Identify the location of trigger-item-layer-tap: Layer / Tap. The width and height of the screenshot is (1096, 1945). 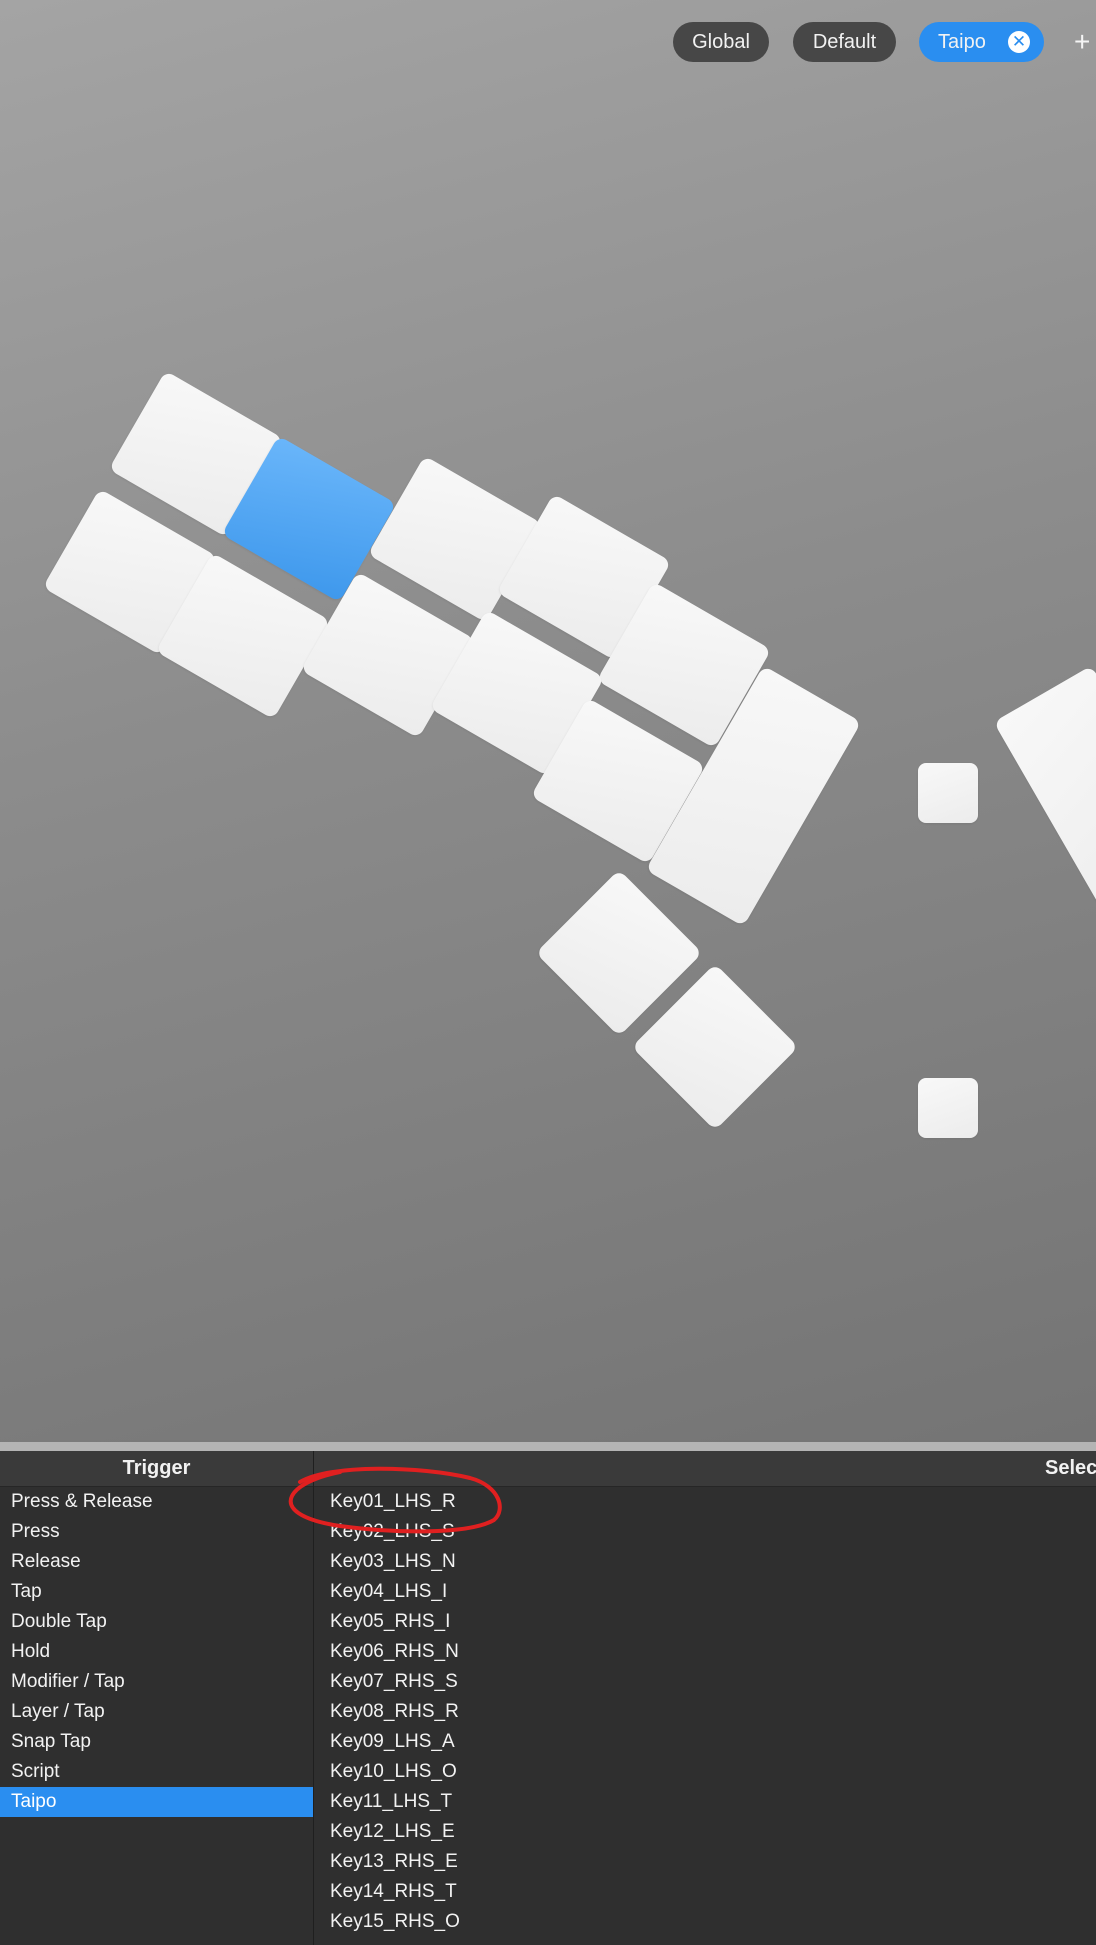
(156, 1712).